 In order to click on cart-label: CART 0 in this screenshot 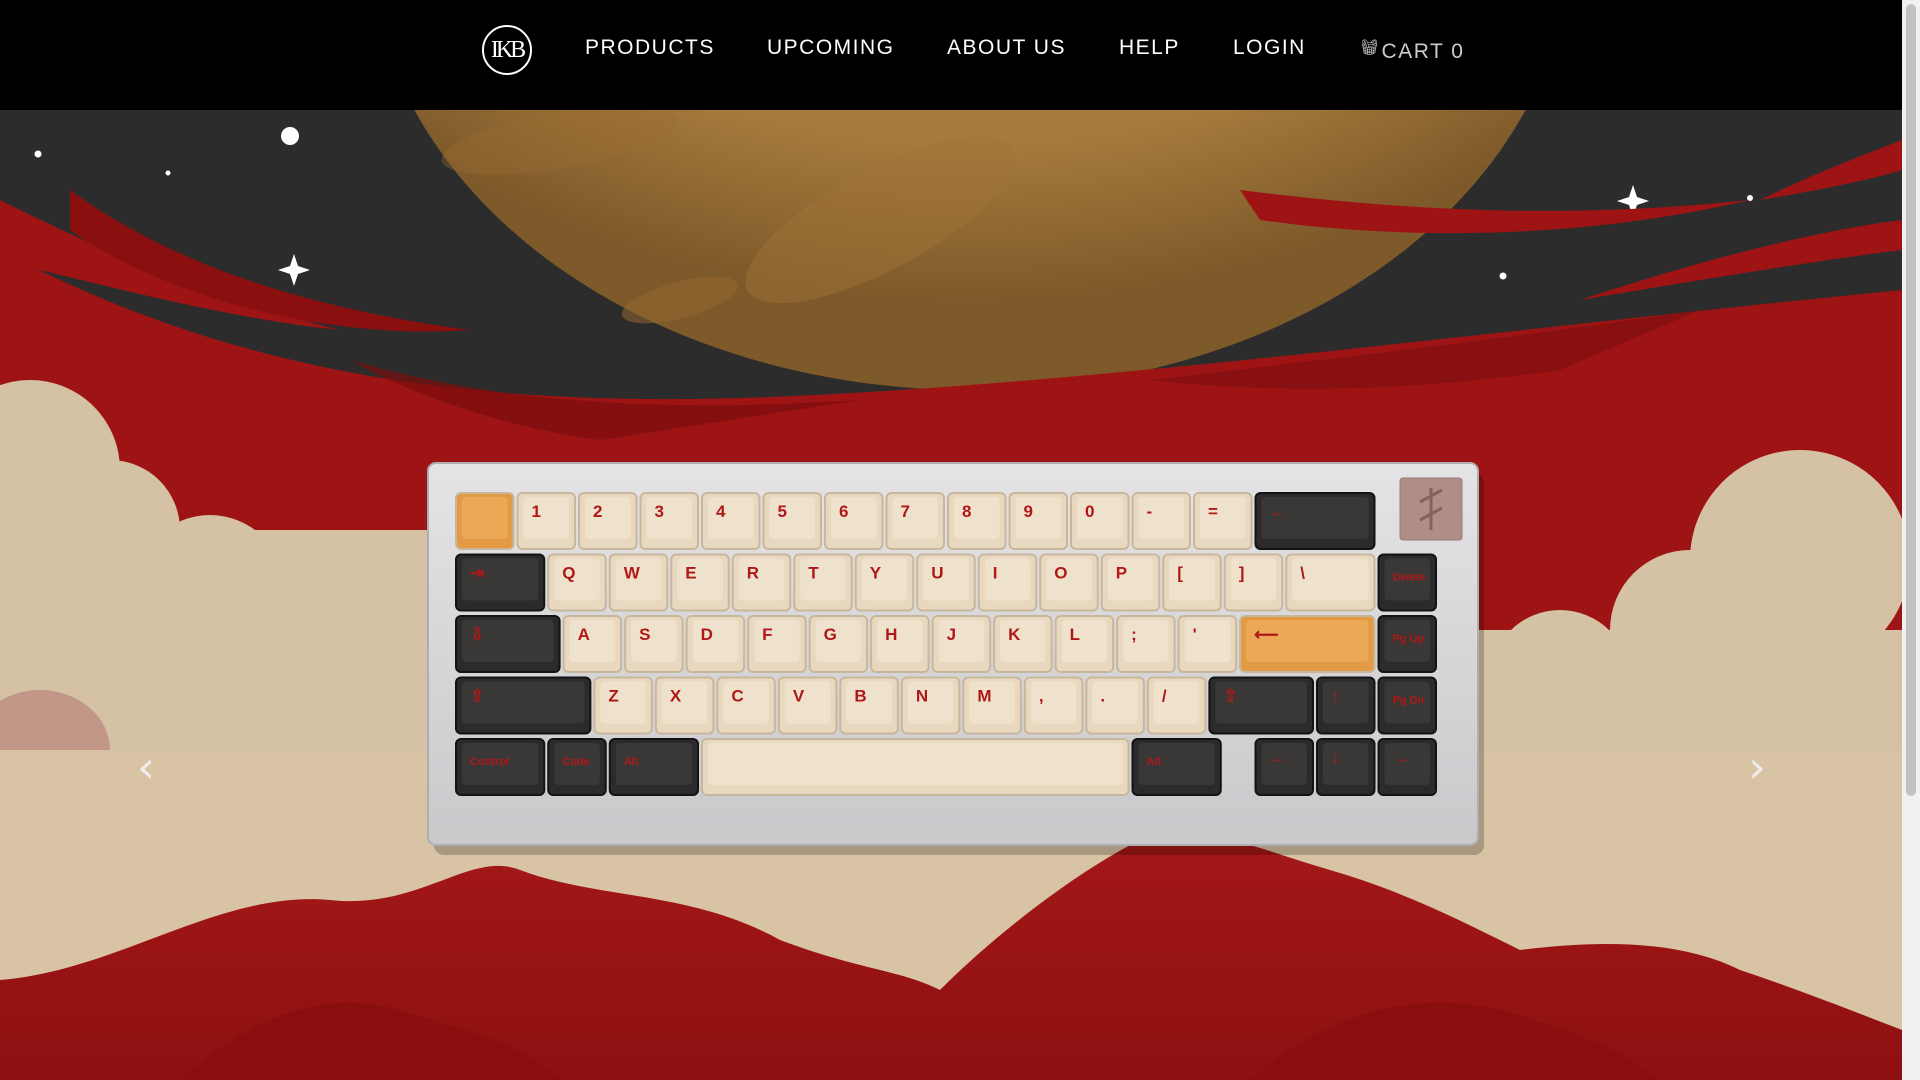, I will do `click(1423, 51)`.